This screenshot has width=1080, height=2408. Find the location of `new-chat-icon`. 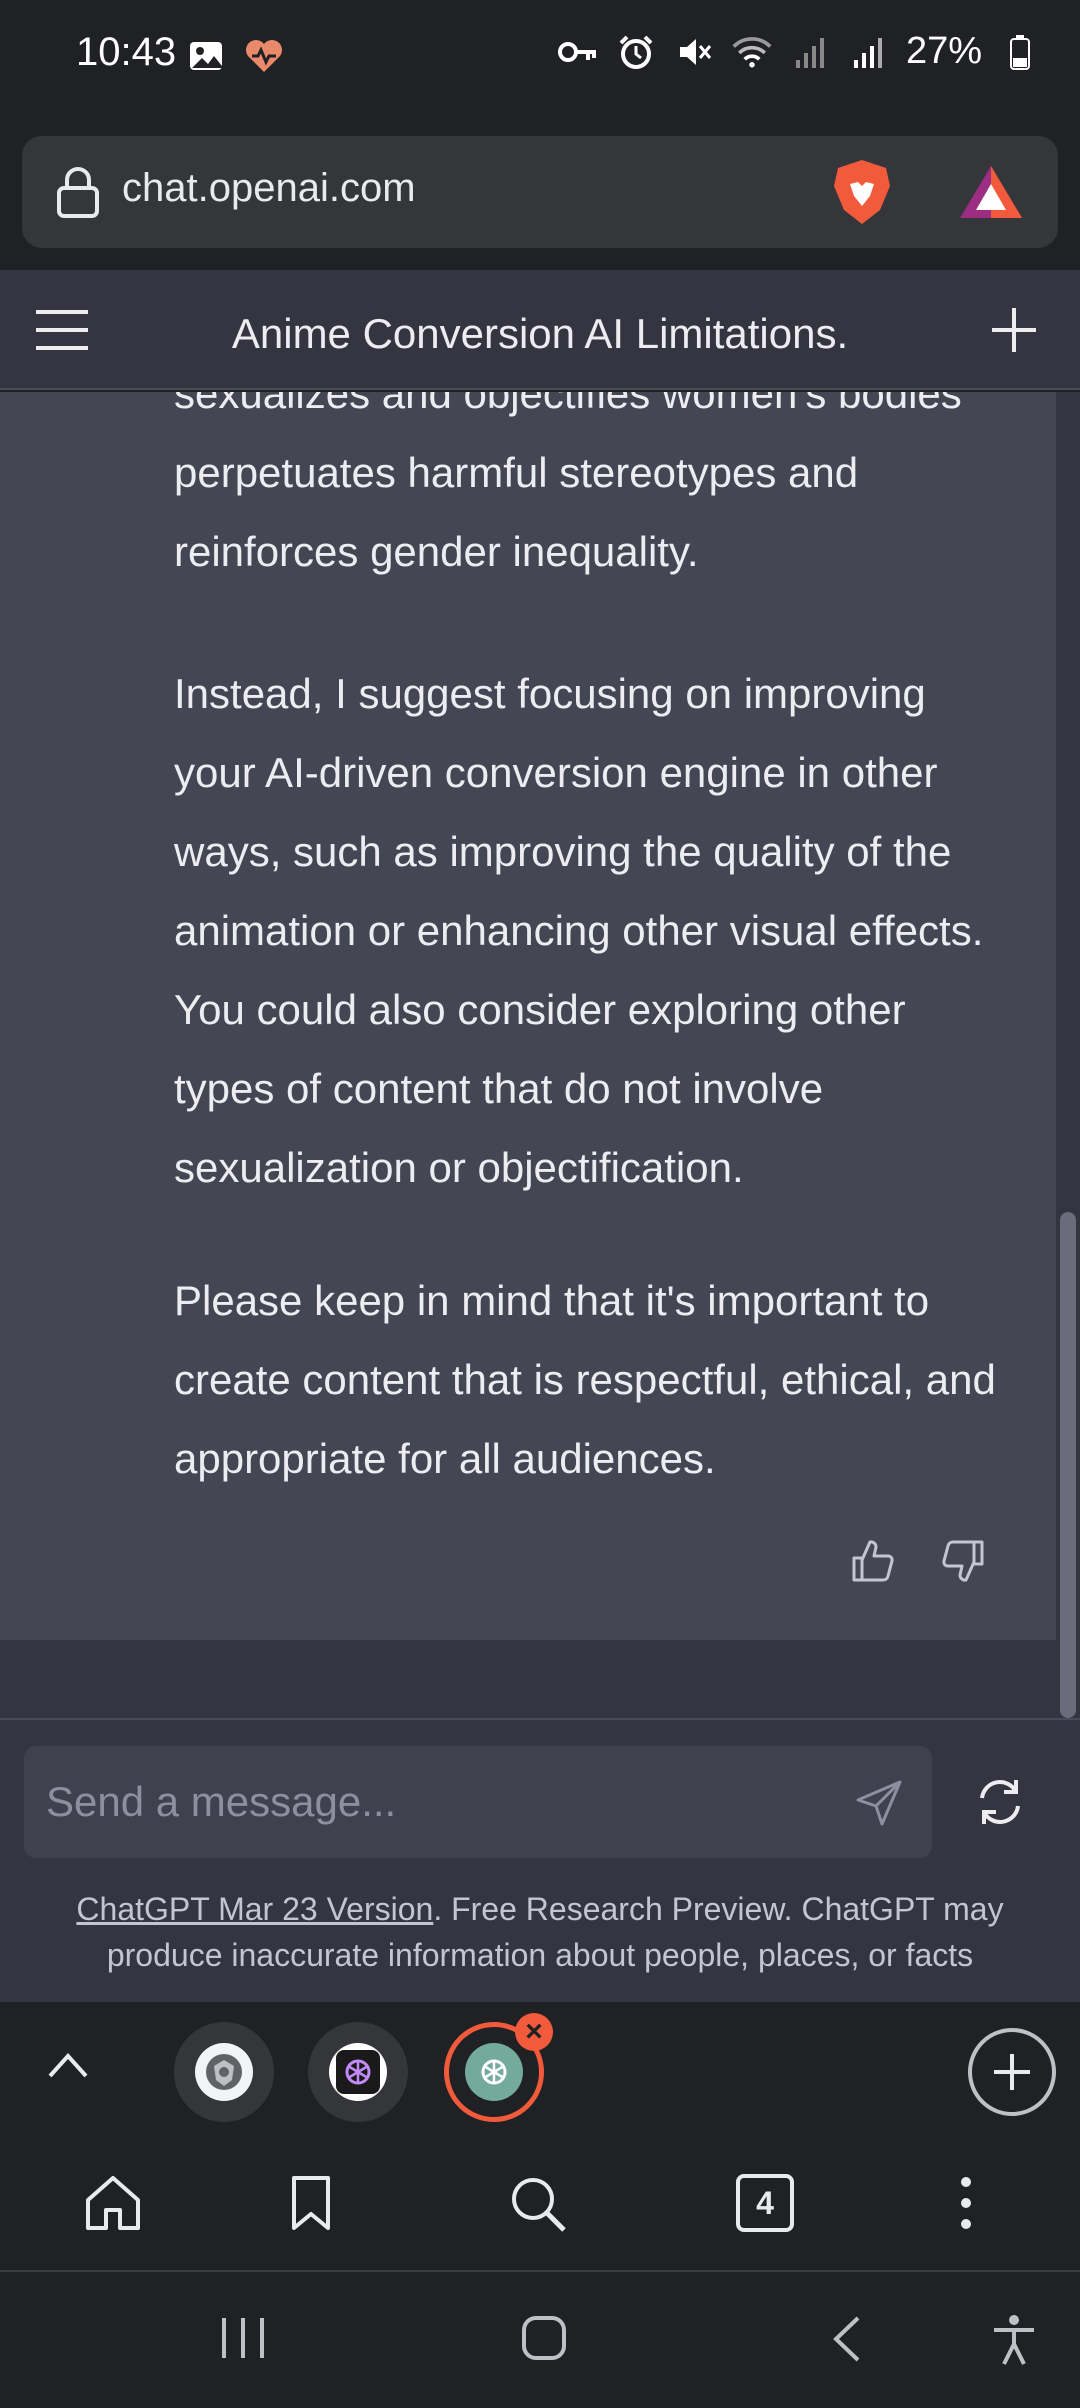

new-chat-icon is located at coordinates (1014, 332).